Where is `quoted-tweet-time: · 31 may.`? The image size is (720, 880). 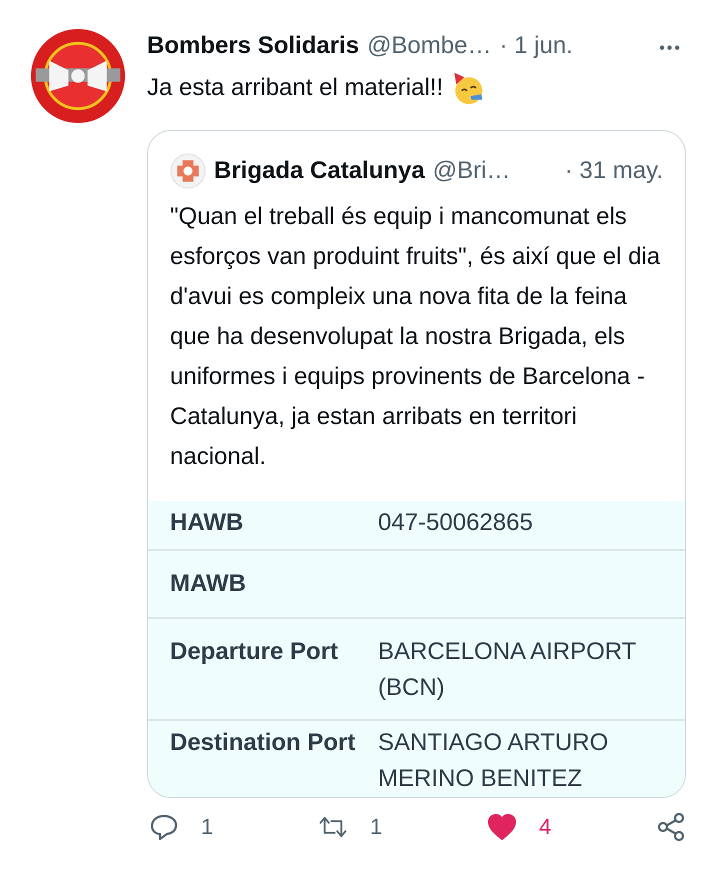 quoted-tweet-time: · 31 may. is located at coordinates (613, 171).